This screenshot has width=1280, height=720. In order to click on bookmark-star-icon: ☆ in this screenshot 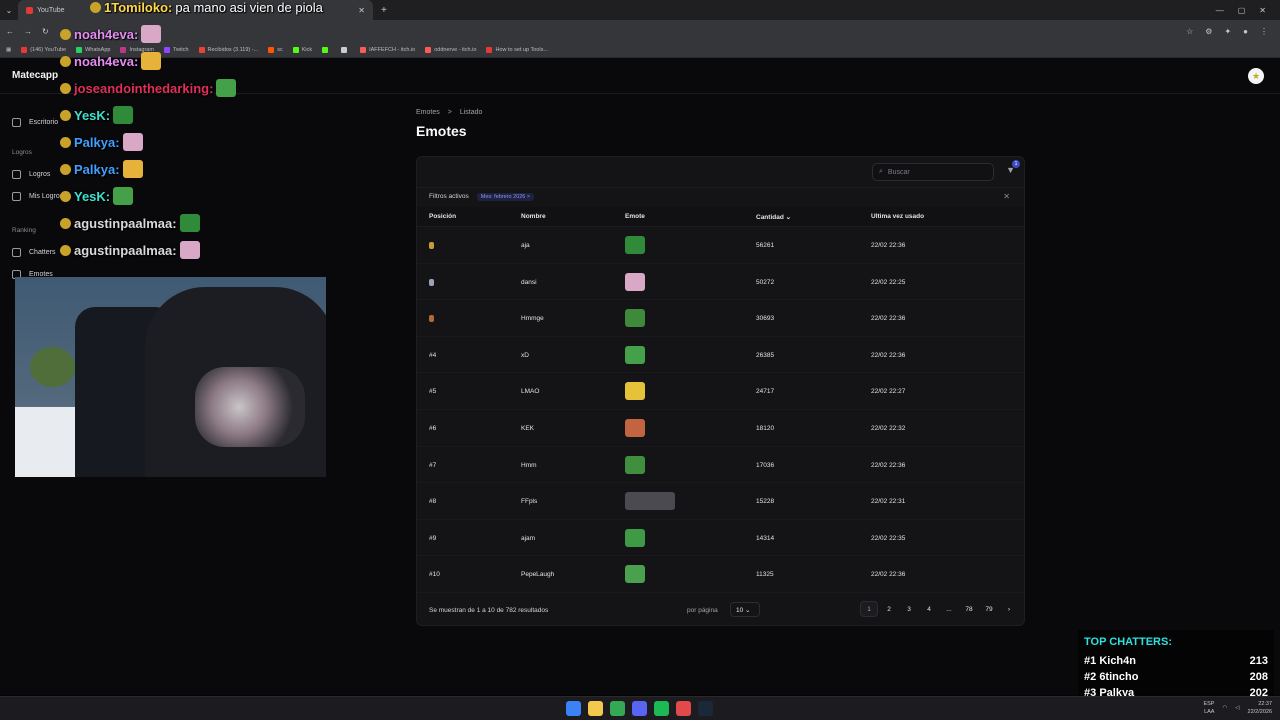, I will do `click(1189, 31)`.